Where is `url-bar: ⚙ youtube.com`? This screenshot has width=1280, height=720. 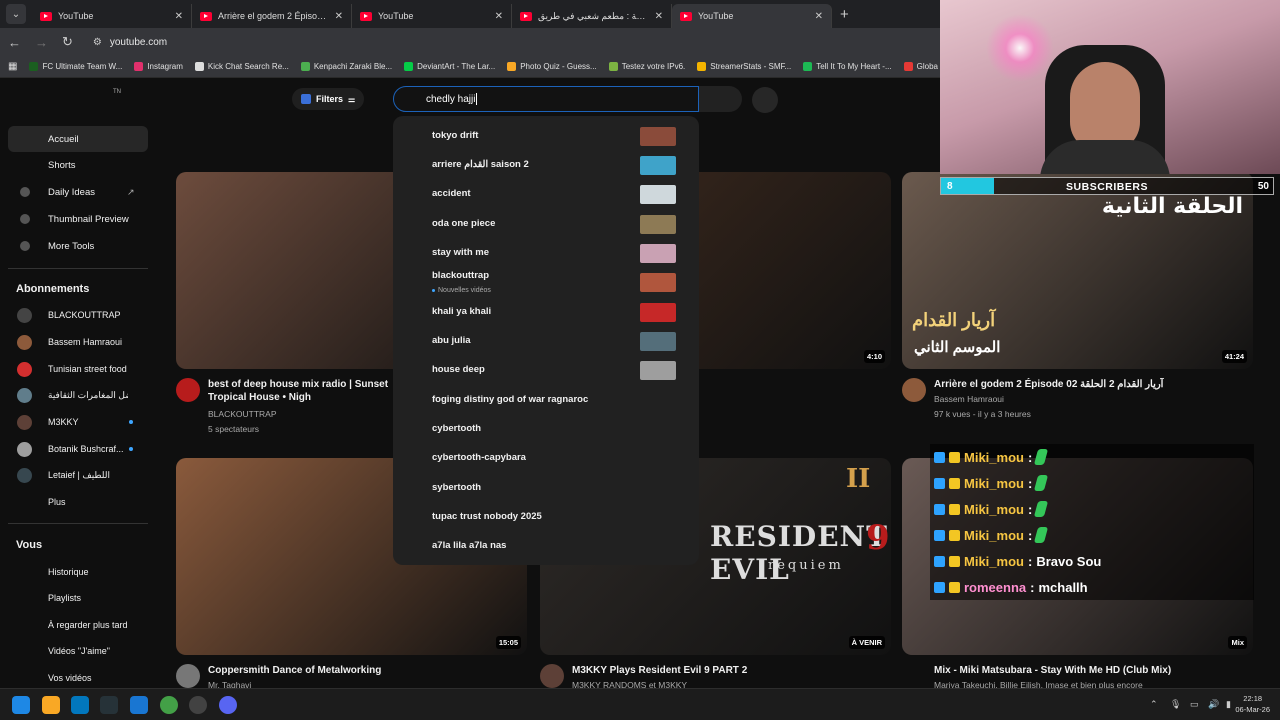
url-bar: ⚙ youtube.com is located at coordinates (503, 42).